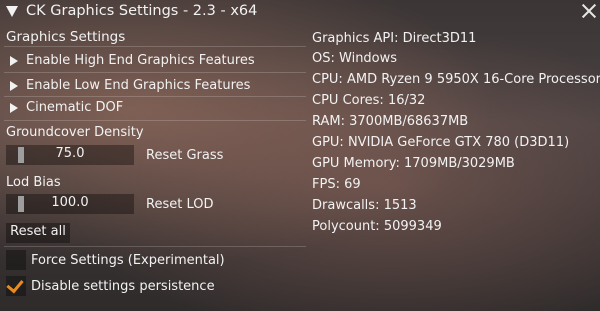 The height and width of the screenshot is (311, 600). I want to click on window-title: CK Graphics Settings - 2.3 - x64, so click(142, 11).